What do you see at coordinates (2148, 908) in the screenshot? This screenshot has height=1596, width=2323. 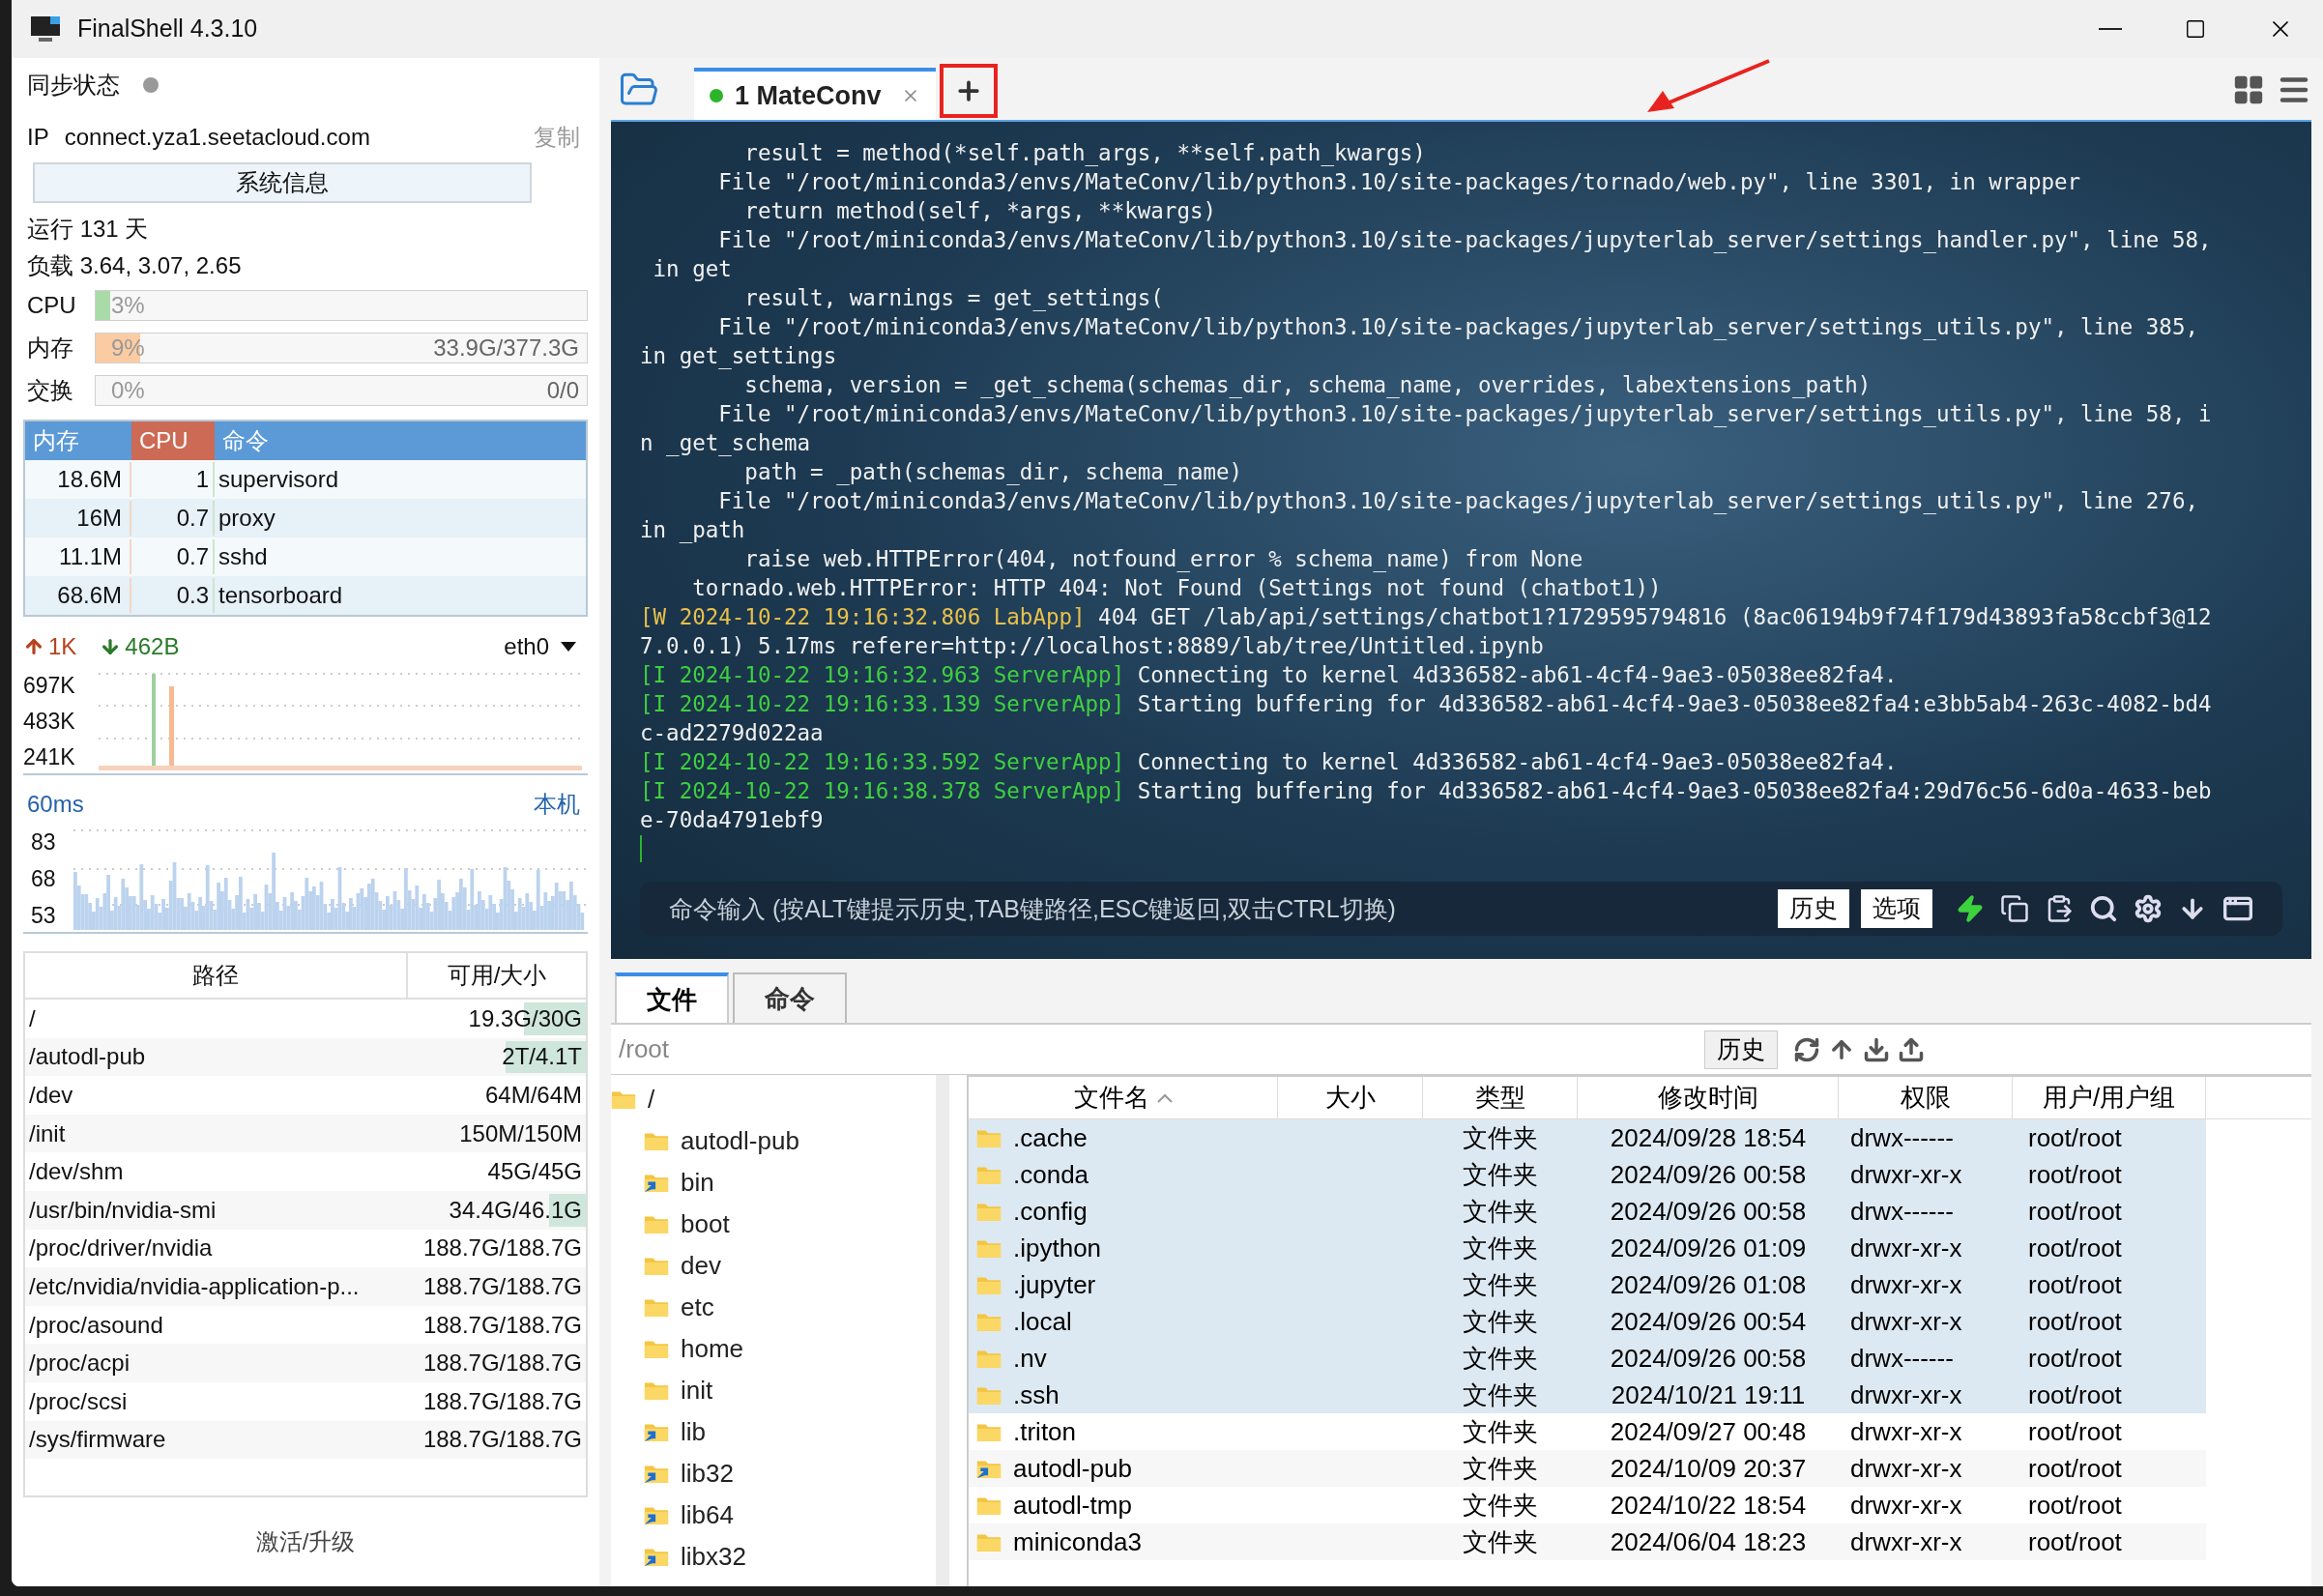 I see `settings-icon` at bounding box center [2148, 908].